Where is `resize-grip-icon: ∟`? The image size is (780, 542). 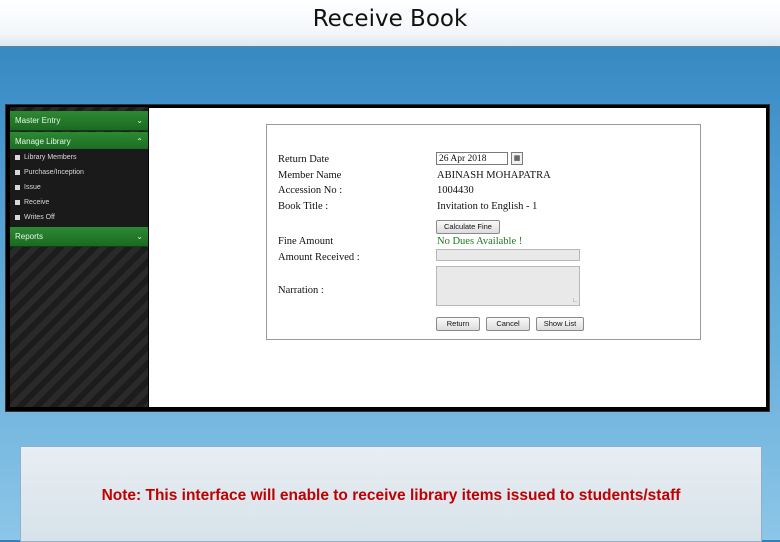 resize-grip-icon: ∟ is located at coordinates (575, 301).